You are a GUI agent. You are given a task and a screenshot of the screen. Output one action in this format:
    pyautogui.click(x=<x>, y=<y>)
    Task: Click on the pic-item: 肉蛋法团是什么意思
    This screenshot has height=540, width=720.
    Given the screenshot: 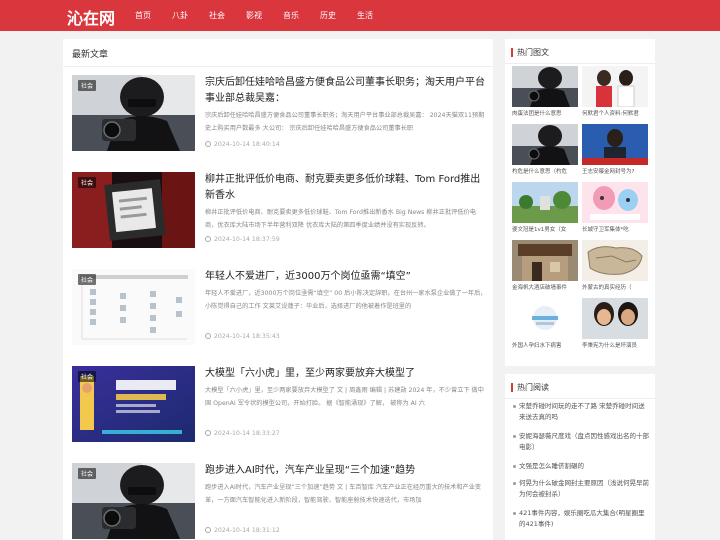 What is the action you would take?
    pyautogui.click(x=545, y=91)
    